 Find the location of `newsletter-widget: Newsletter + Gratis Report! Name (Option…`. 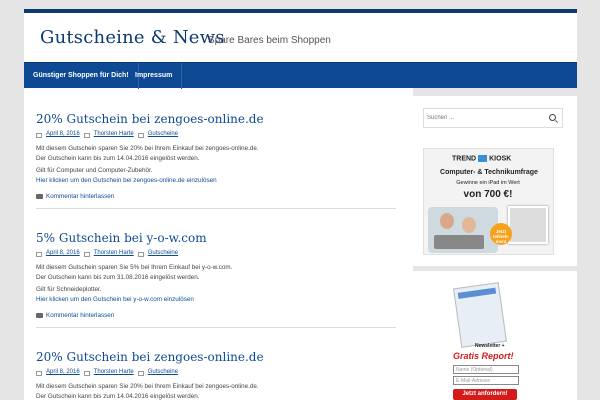

newsletter-widget: Newsletter + Gratis Report! Name (Option… is located at coordinates (495, 335).